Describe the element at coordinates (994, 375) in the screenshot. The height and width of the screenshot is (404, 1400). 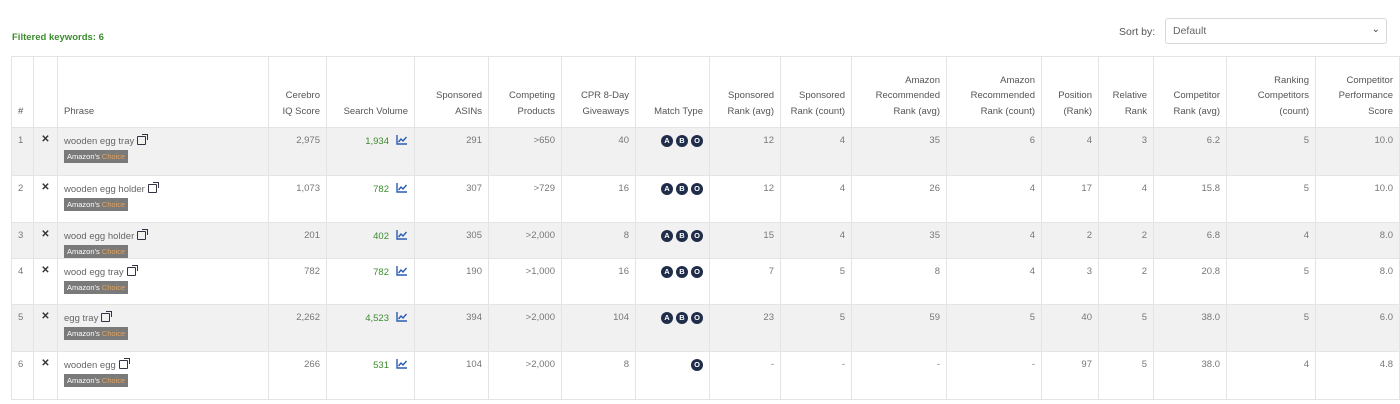
I see `amazon-rec-rank-count: -` at that location.